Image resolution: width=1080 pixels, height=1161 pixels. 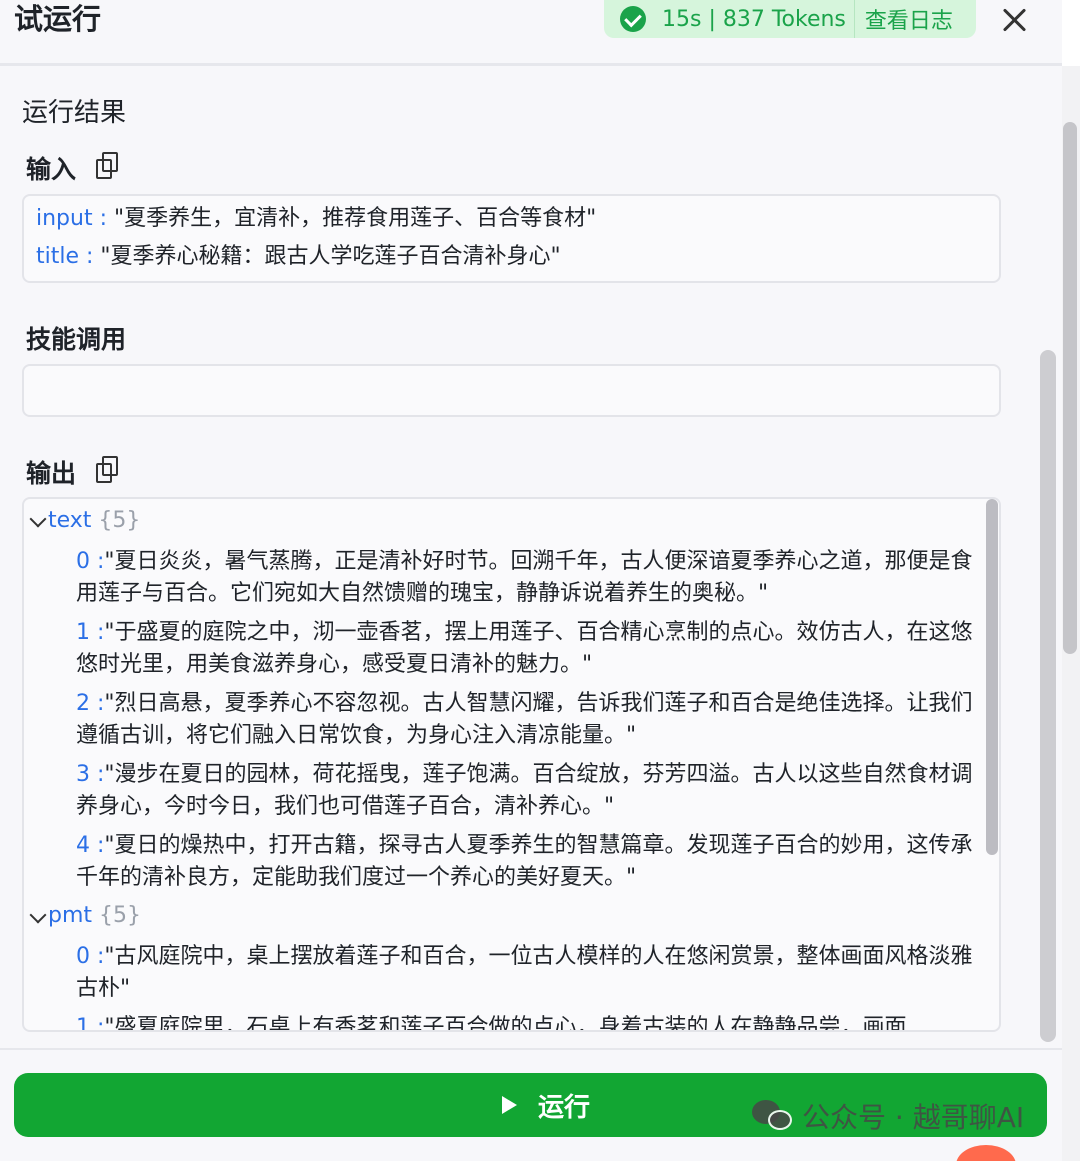 I want to click on output-scrollbar, so click(x=992, y=677).